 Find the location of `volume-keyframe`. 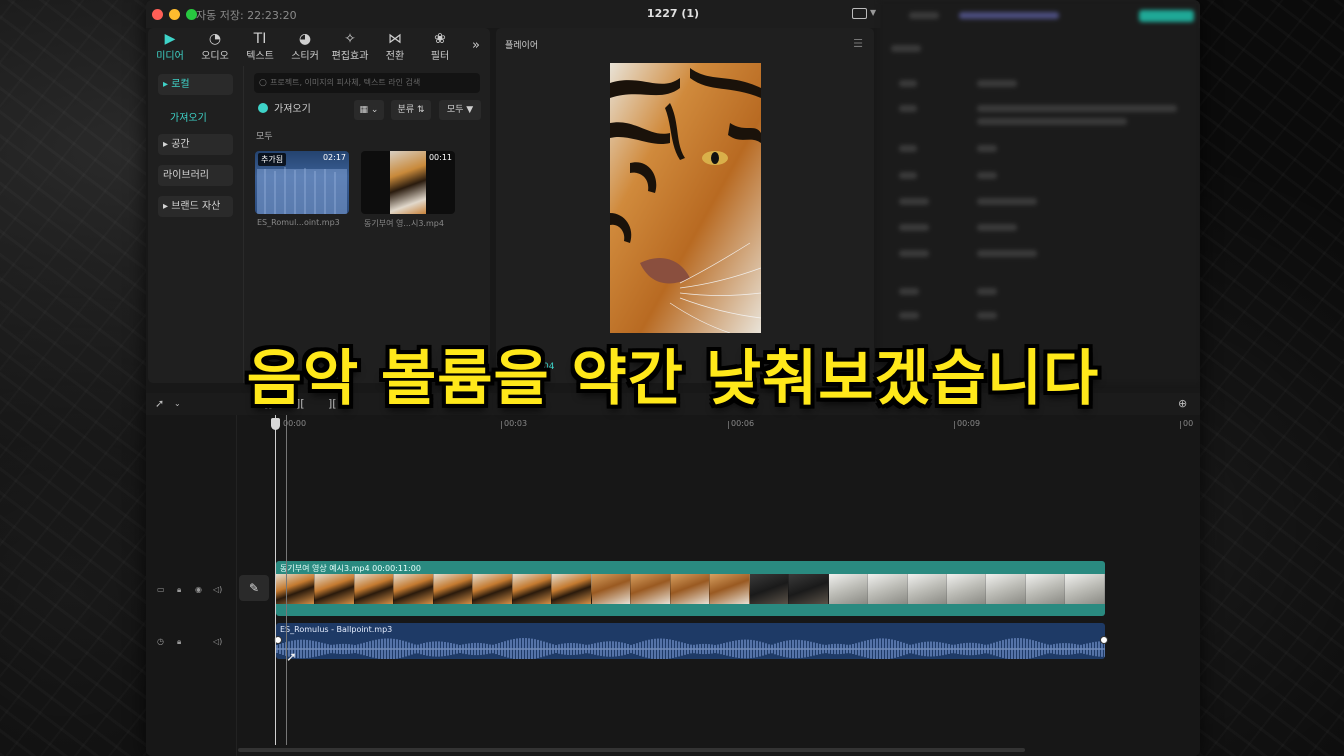

volume-keyframe is located at coordinates (1104, 640).